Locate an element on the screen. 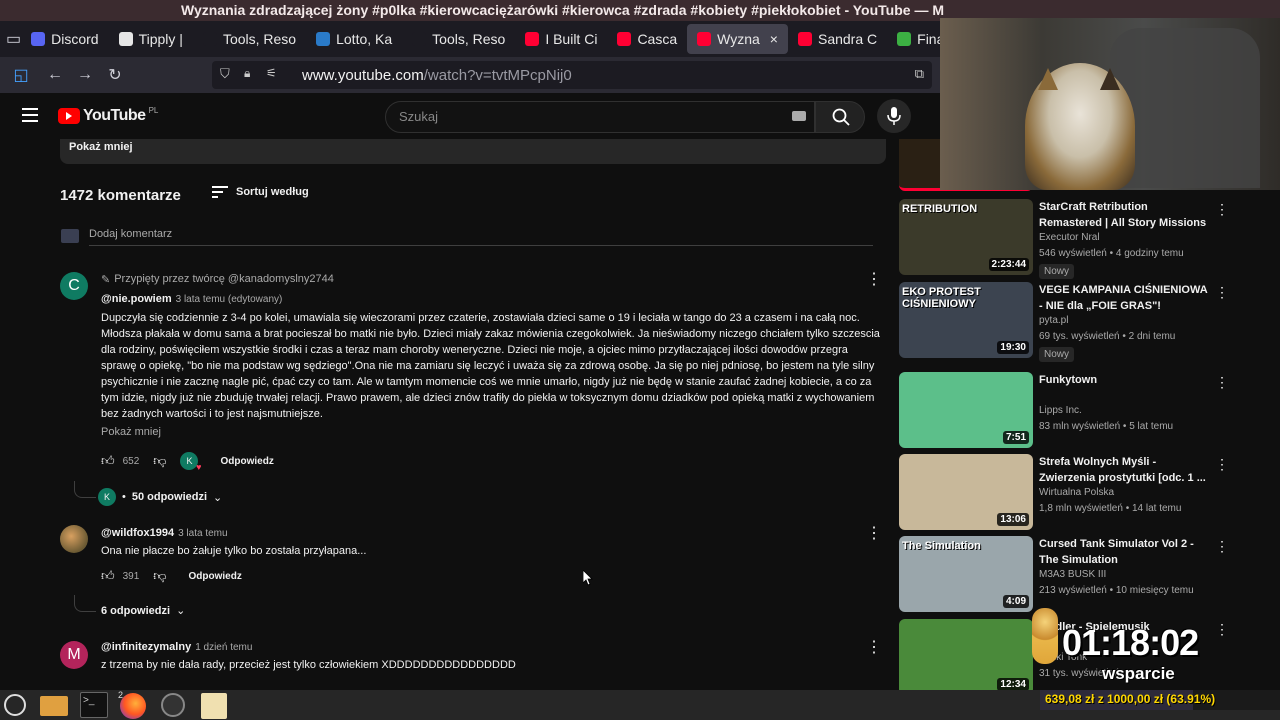  comment-header: @nie.powiem 3 lata temu (edytowany) is located at coordinates (191, 299).